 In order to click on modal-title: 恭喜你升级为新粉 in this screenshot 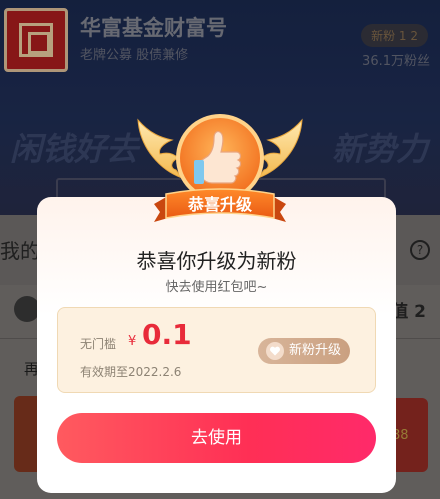, I will do `click(216, 261)`.